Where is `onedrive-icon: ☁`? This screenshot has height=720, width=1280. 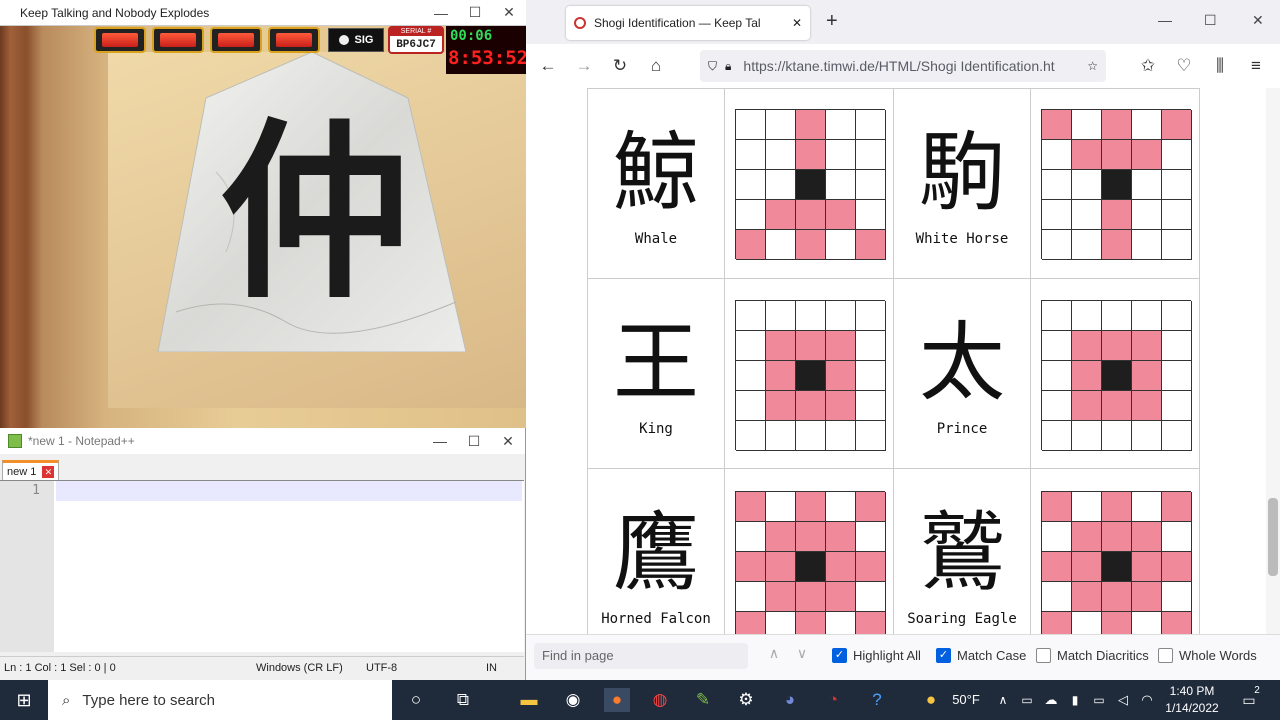 onedrive-icon: ☁ is located at coordinates (1051, 700).